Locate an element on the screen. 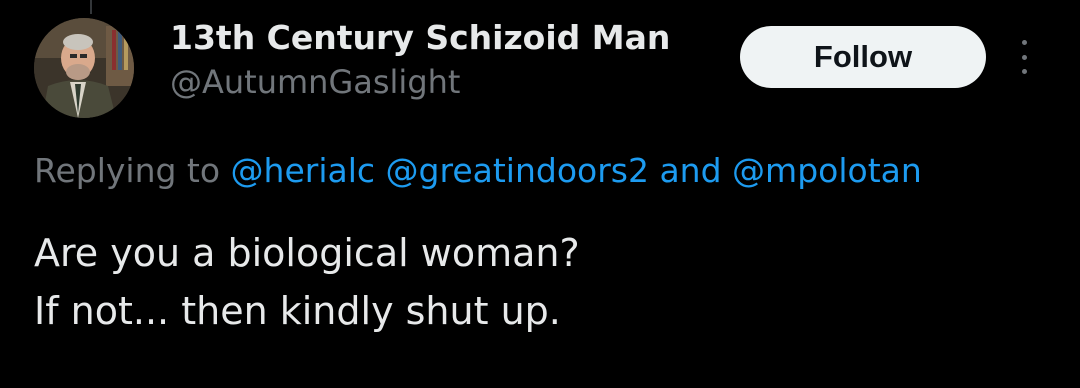  author-handle: @AutumnGaslight is located at coordinates (420, 82).